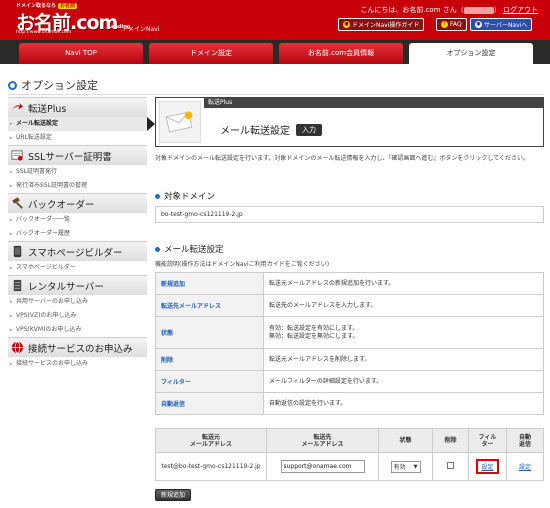  I want to click on function-name: 新規追加, so click(209, 283).